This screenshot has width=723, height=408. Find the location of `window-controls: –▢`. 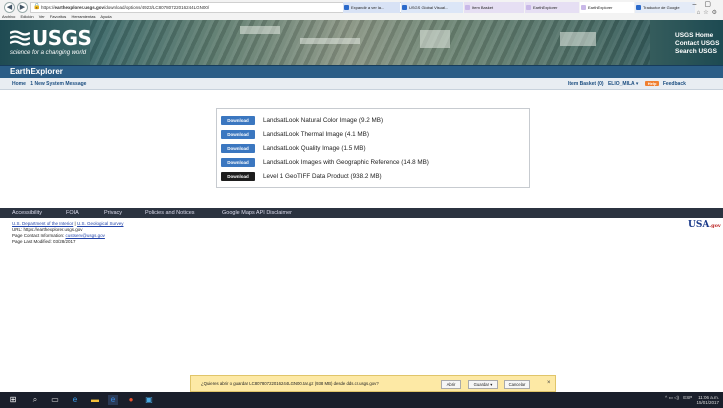

window-controls: –▢ is located at coordinates (705, 4).